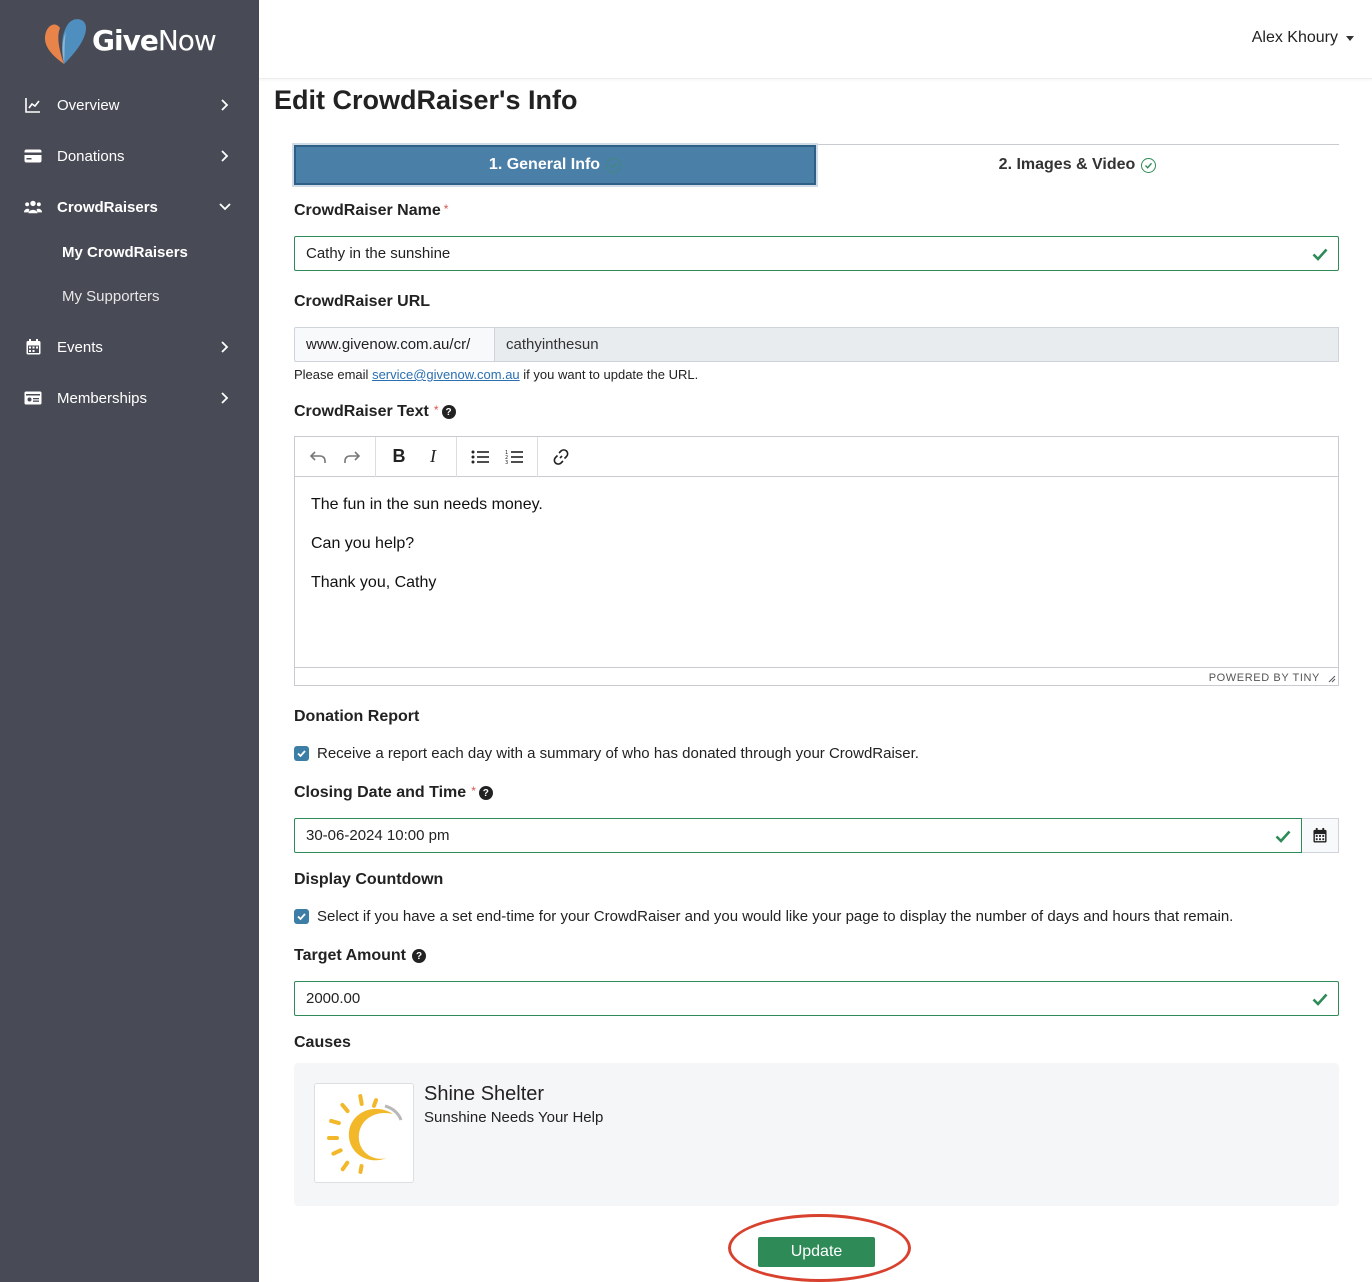 This screenshot has width=1372, height=1282. I want to click on cause-logo, so click(364, 1133).